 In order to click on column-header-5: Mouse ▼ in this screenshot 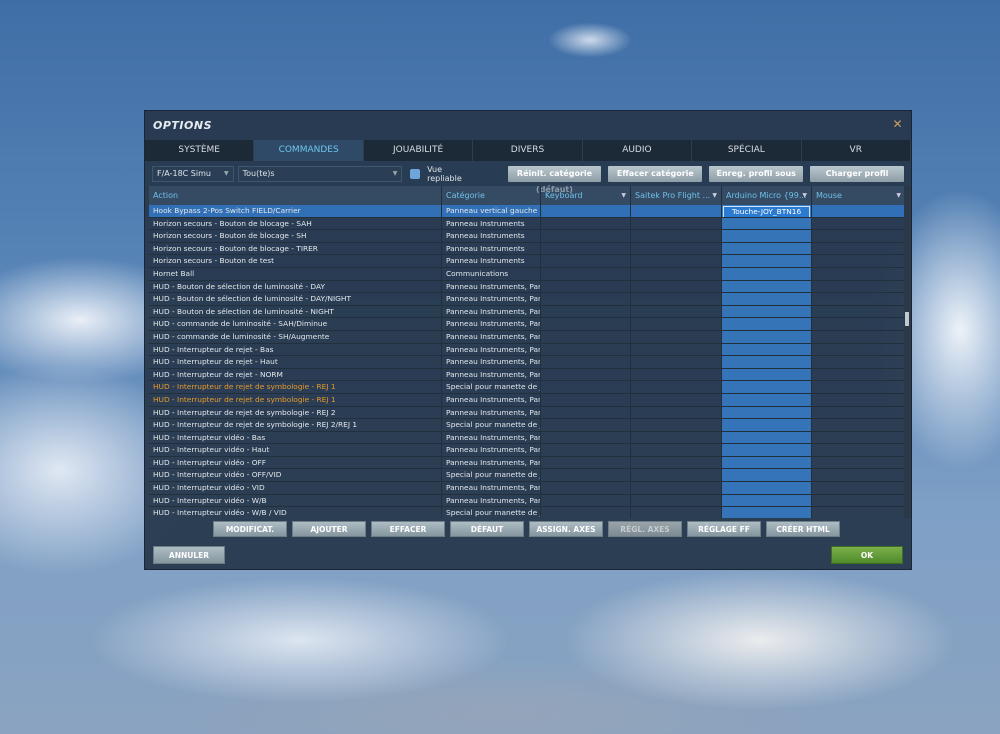, I will do `click(859, 195)`.